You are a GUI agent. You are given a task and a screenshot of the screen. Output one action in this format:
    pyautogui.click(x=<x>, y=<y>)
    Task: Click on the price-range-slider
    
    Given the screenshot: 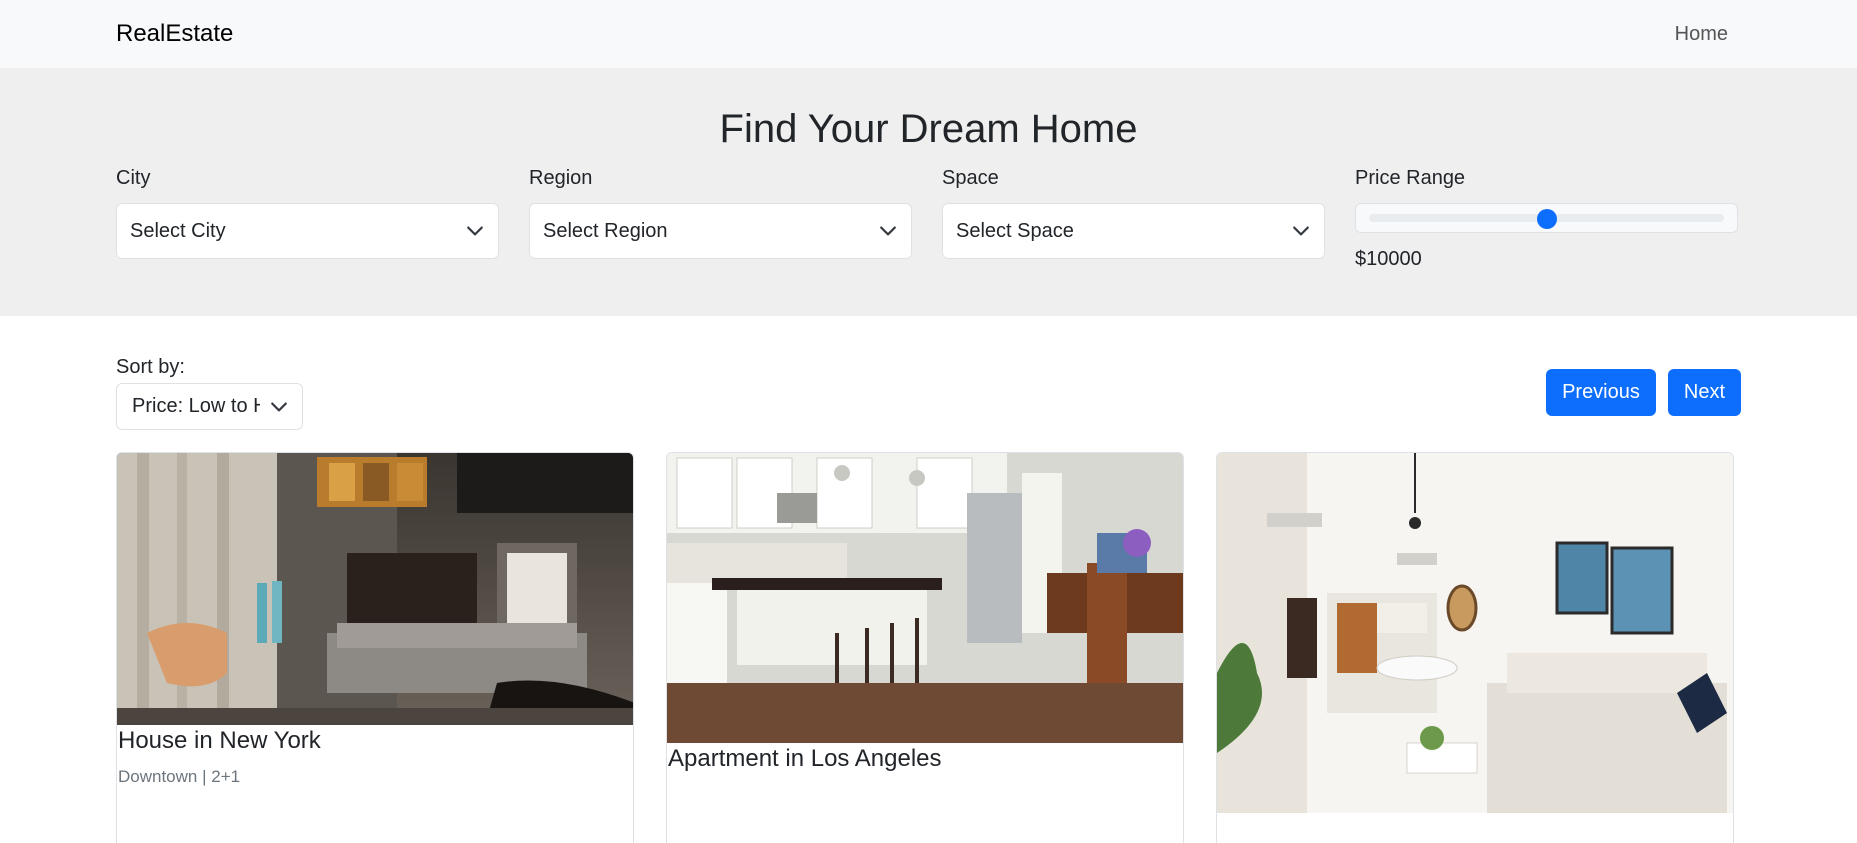 What is the action you would take?
    pyautogui.click(x=1546, y=218)
    